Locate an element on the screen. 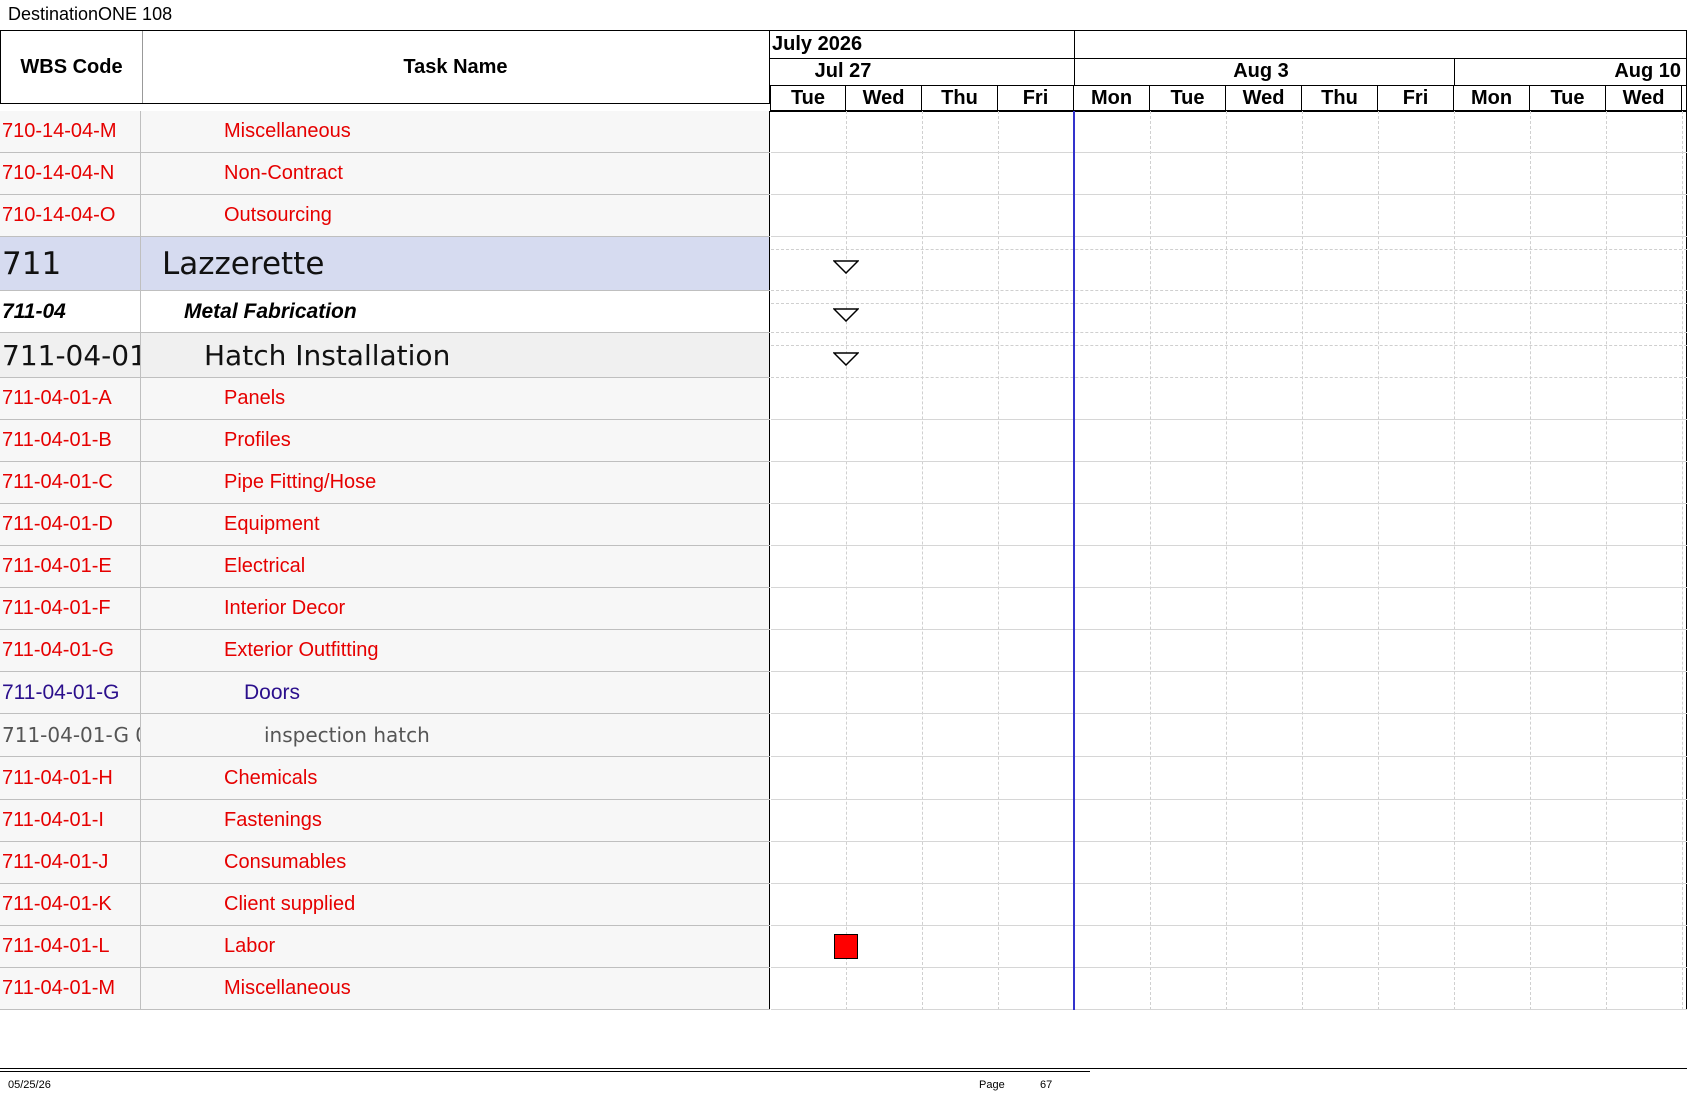 The width and height of the screenshot is (1687, 1097). table-row: 711-04-01-F Interior Decor is located at coordinates (385, 609).